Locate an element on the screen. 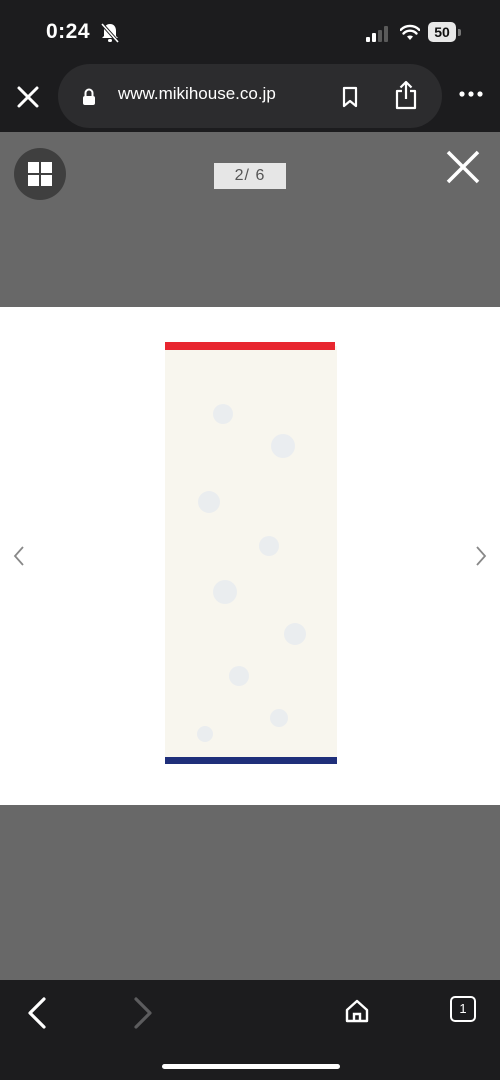 The height and width of the screenshot is (1080, 500). grid-view-button is located at coordinates (40, 174).